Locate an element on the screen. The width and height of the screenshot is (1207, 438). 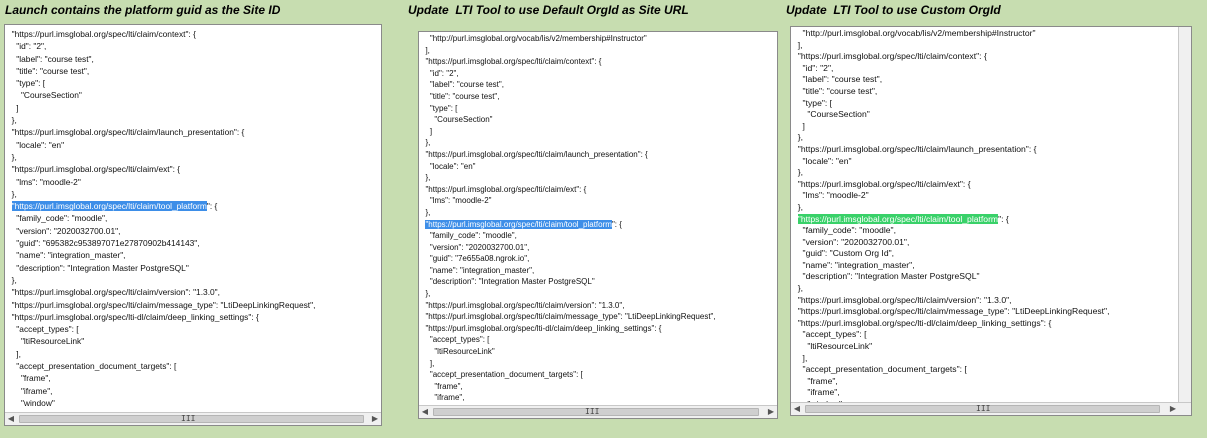
code-line: "id": "2", is located at coordinates (440, 73).